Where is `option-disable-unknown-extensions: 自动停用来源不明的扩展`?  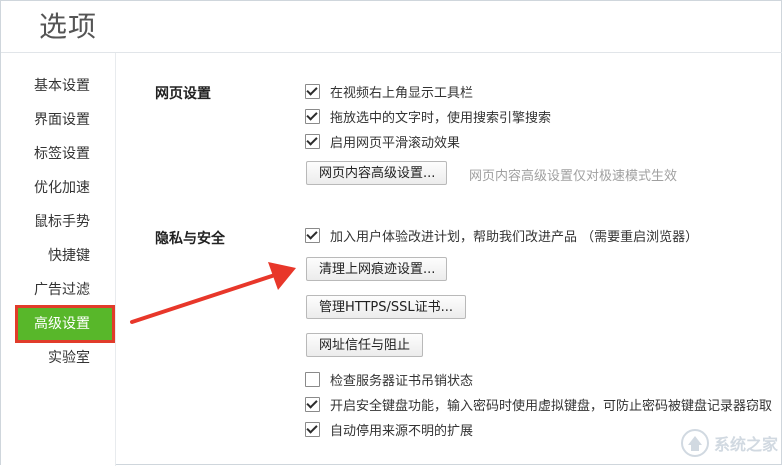
option-disable-unknown-extensions: 自动停用来源不明的扩展 is located at coordinates (389, 429).